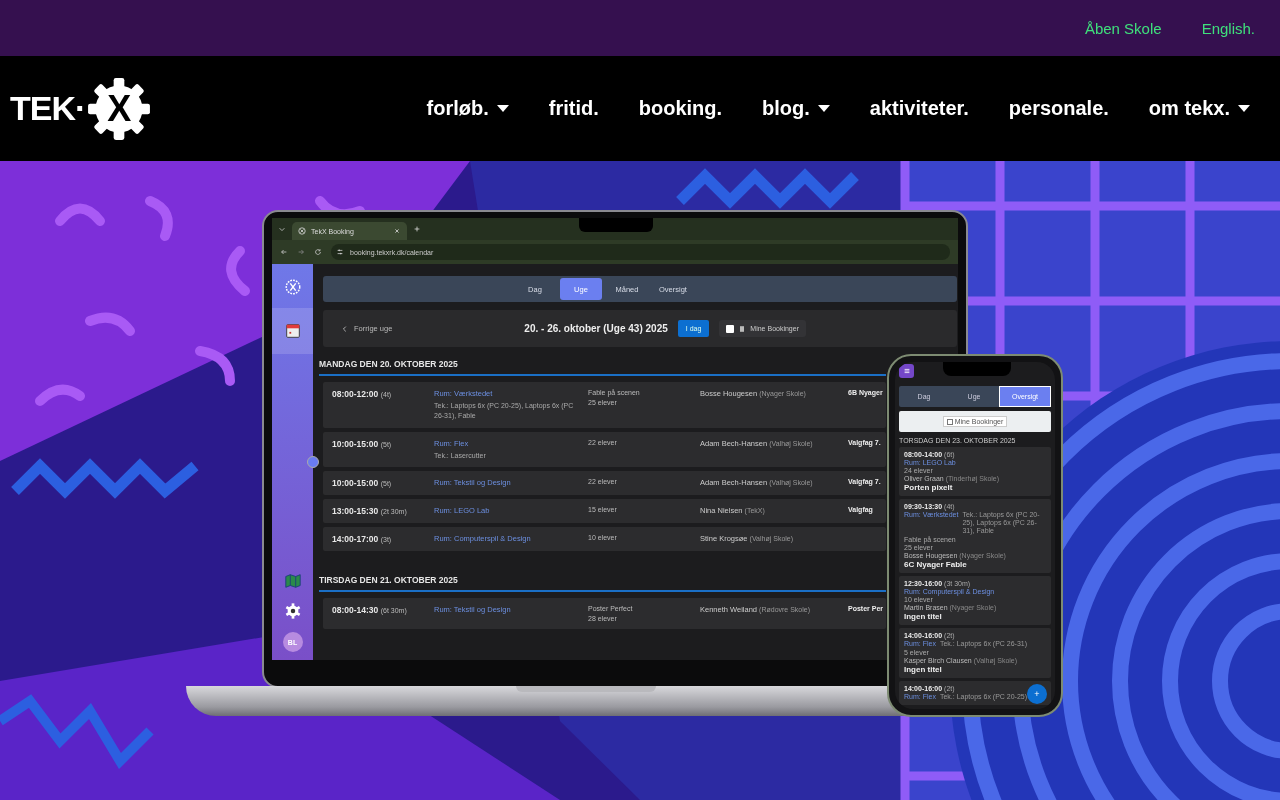 The height and width of the screenshot is (800, 1280). What do you see at coordinates (977, 369) in the screenshot?
I see `phone-notch` at bounding box center [977, 369].